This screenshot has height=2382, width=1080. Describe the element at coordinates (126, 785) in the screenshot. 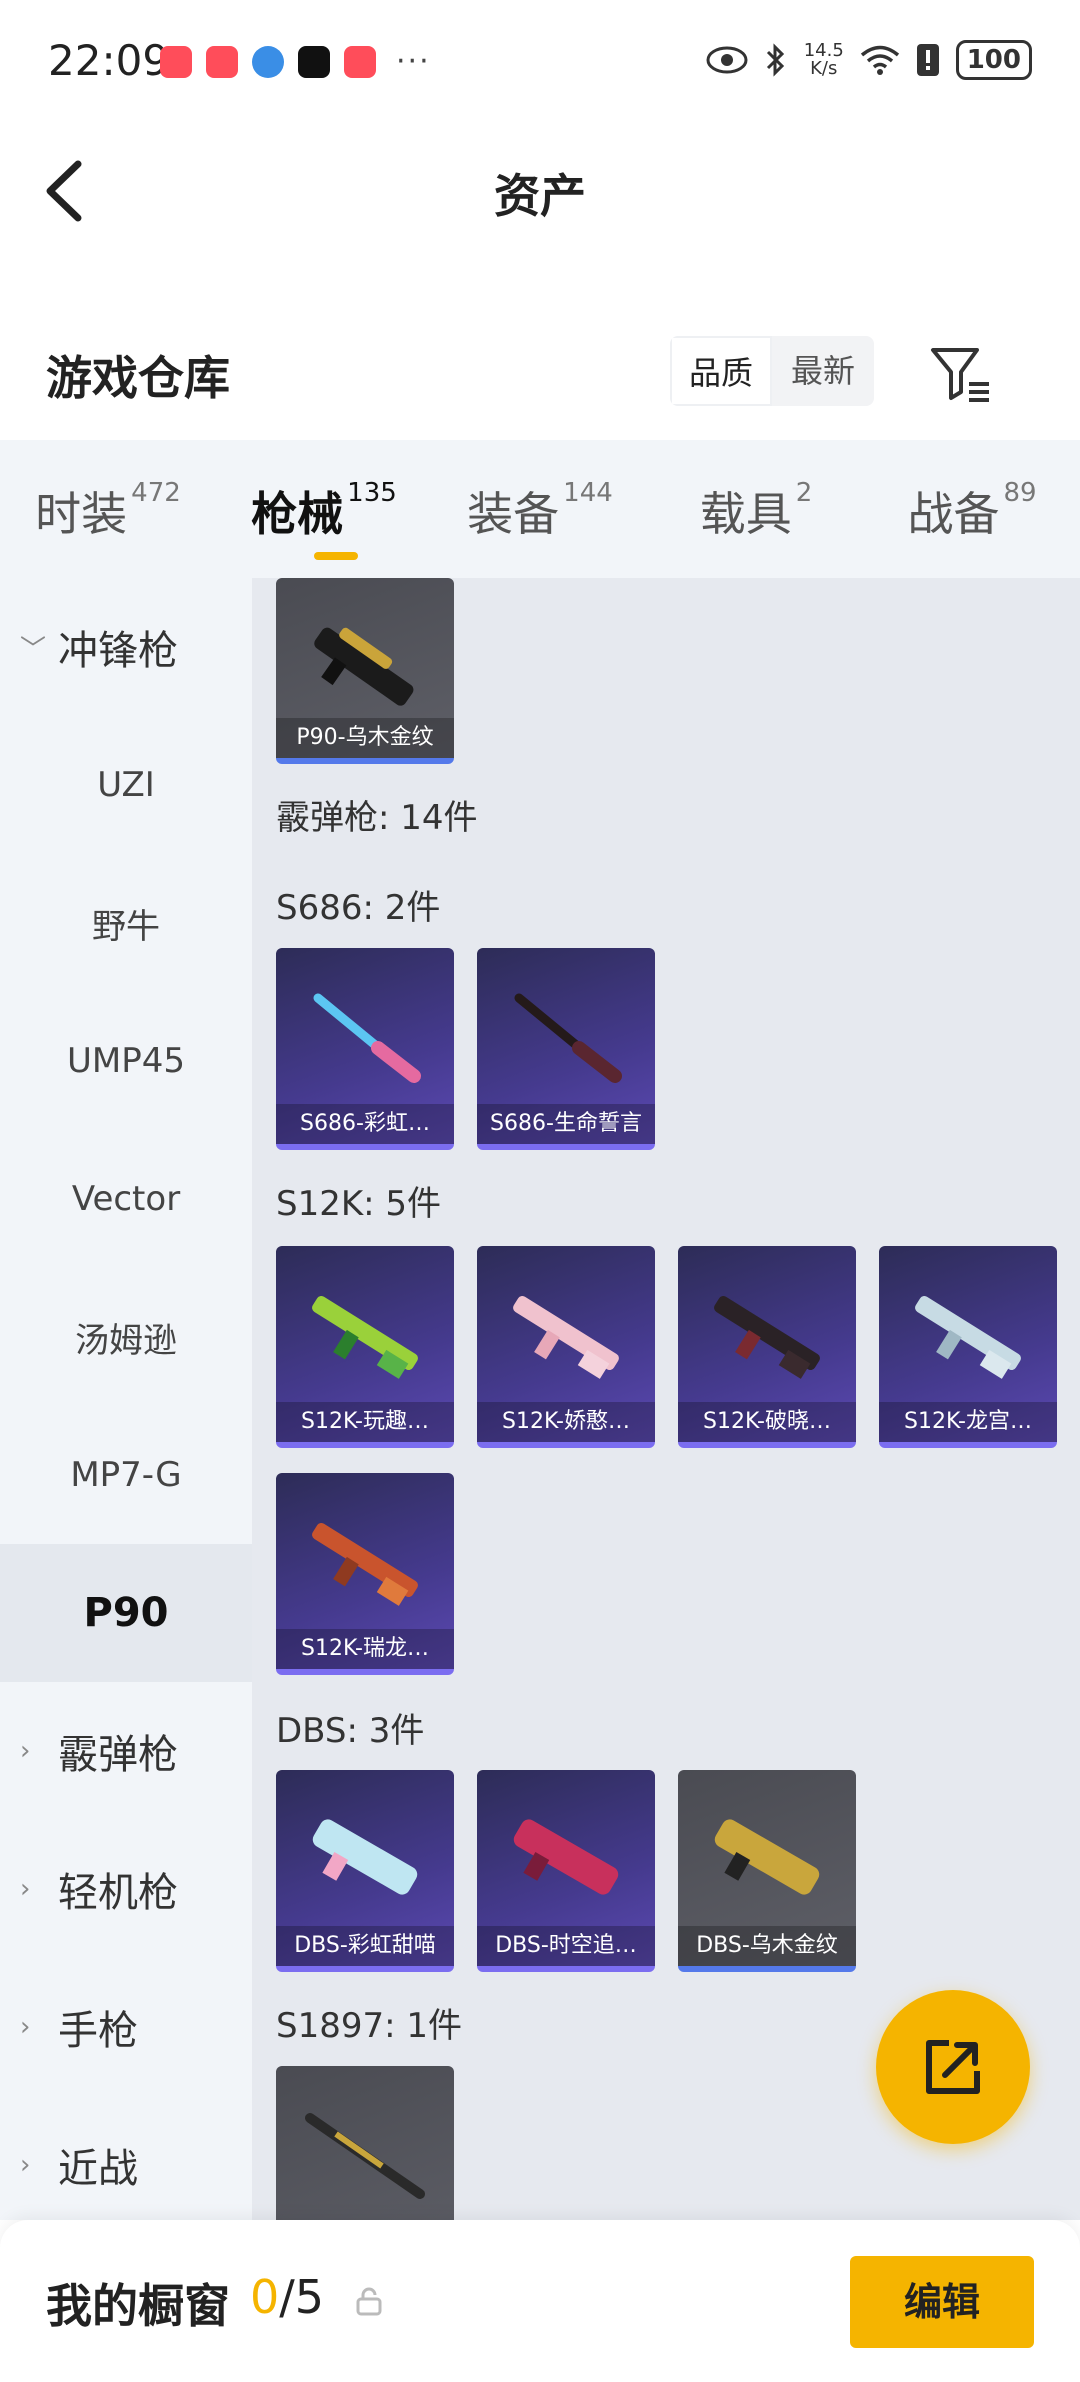

I see `sidebar-item-uzi: UZI` at that location.